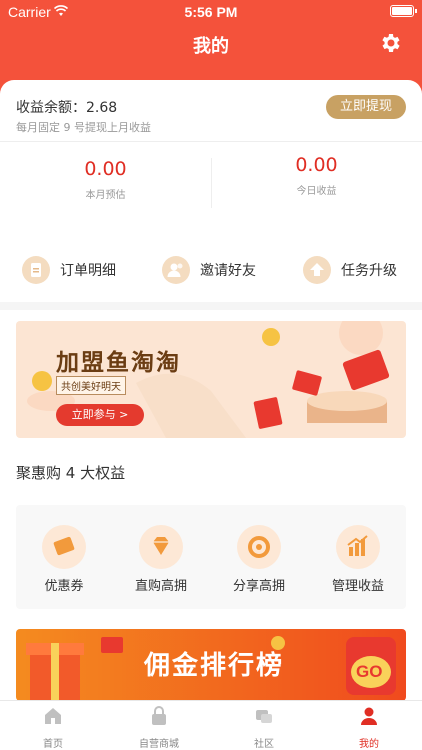 The image size is (422, 750). Describe the element at coordinates (53, 716) in the screenshot. I see `home-icon` at that location.